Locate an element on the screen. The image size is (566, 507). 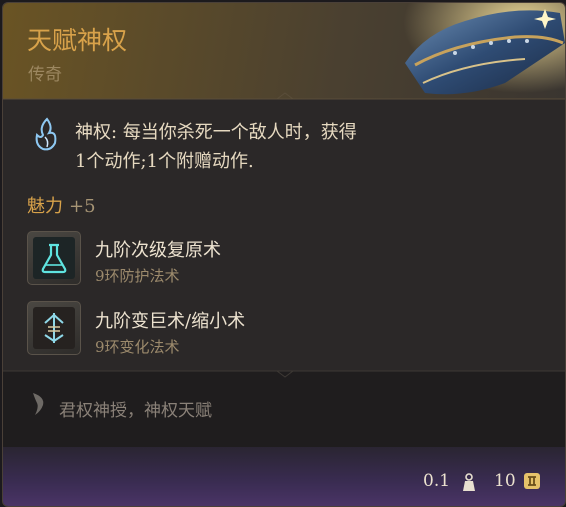
passive-name: 神权: is located at coordinates (96, 132).